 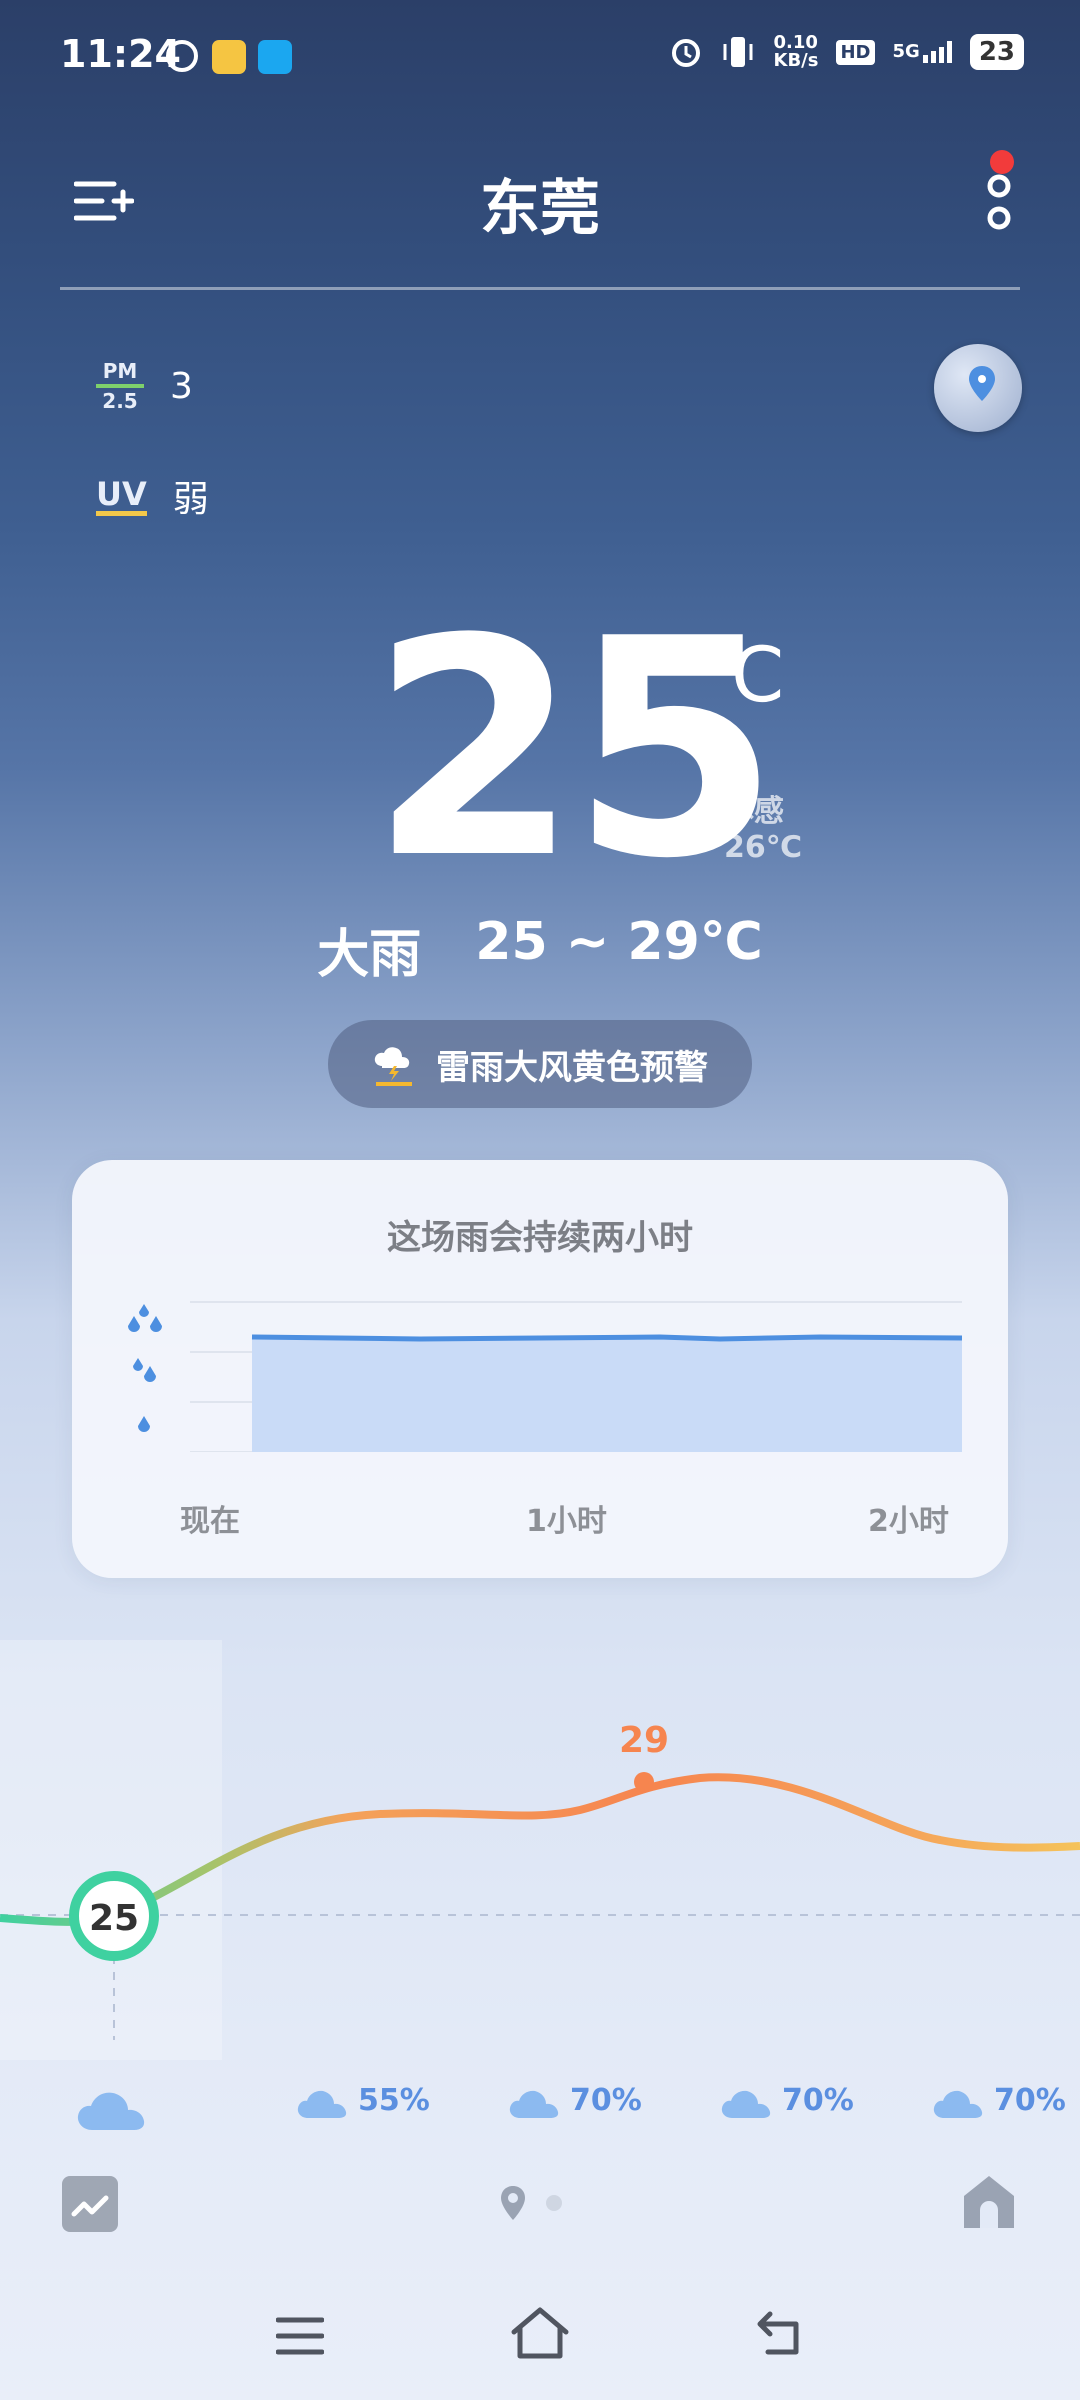 I want to click on current-temp-label: 25, so click(x=114, y=1918).